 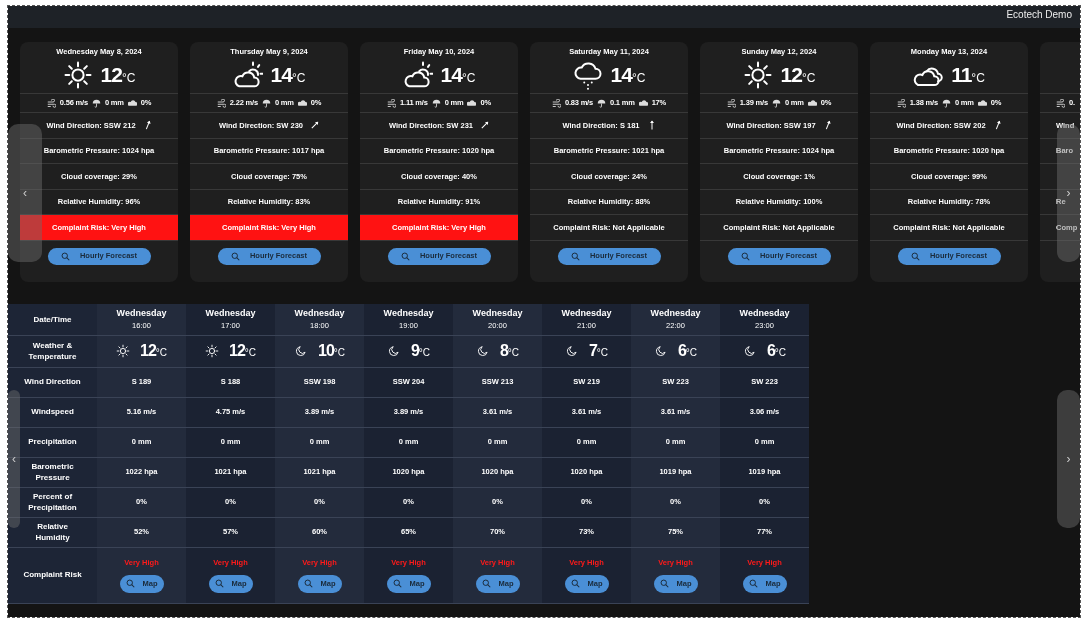 I want to click on temperature-text: 10°C, so click(x=331, y=351).